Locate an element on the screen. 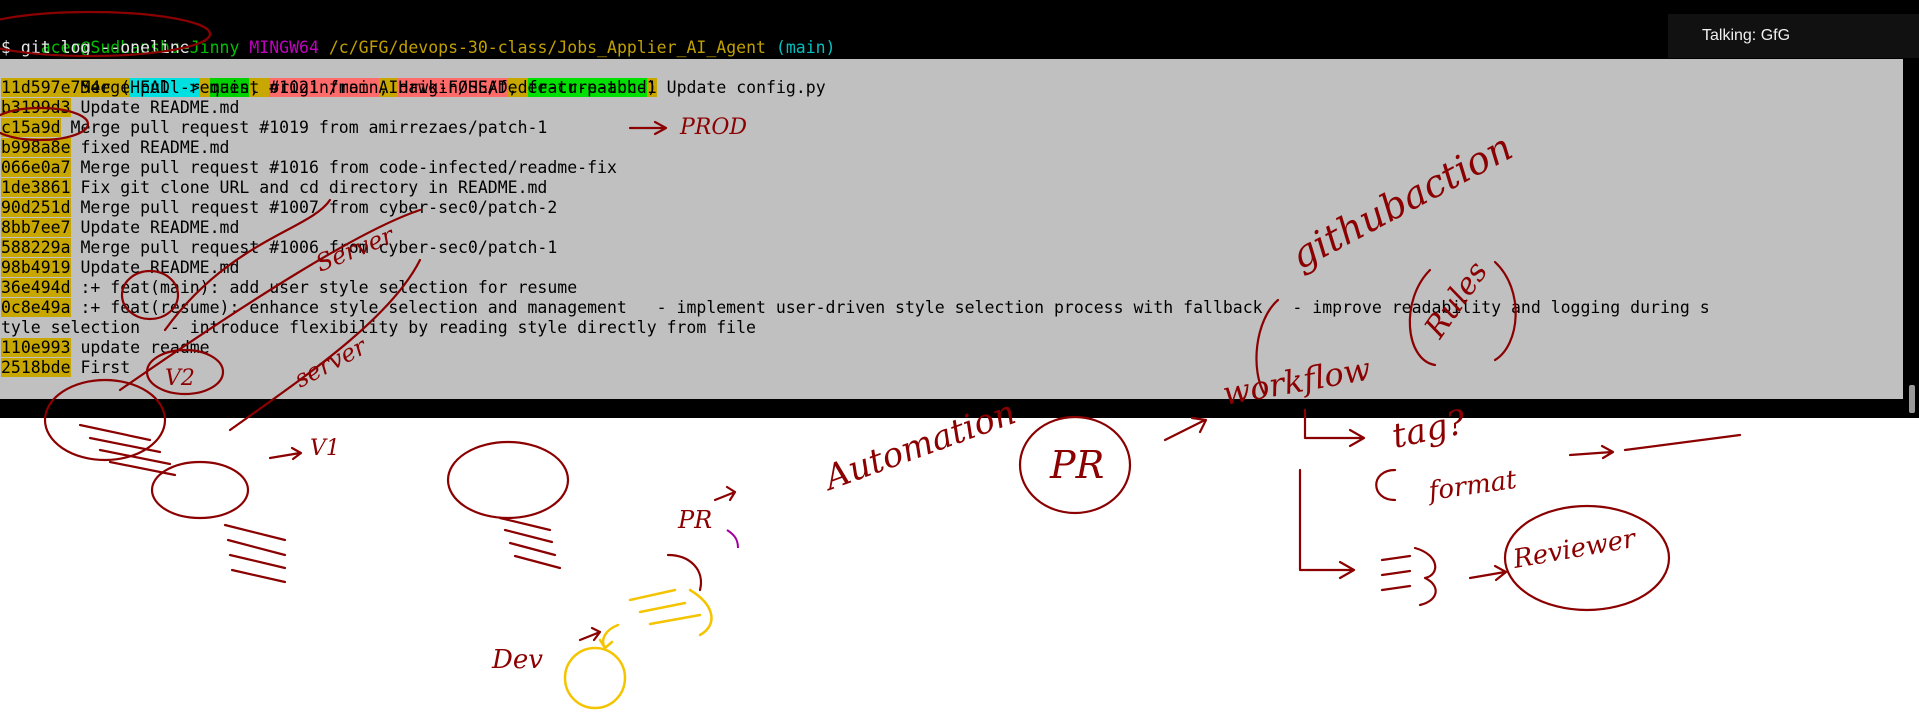 Image resolution: width=1919 pixels, height=715 pixels. ink-label-v1: V1 is located at coordinates (325, 448).